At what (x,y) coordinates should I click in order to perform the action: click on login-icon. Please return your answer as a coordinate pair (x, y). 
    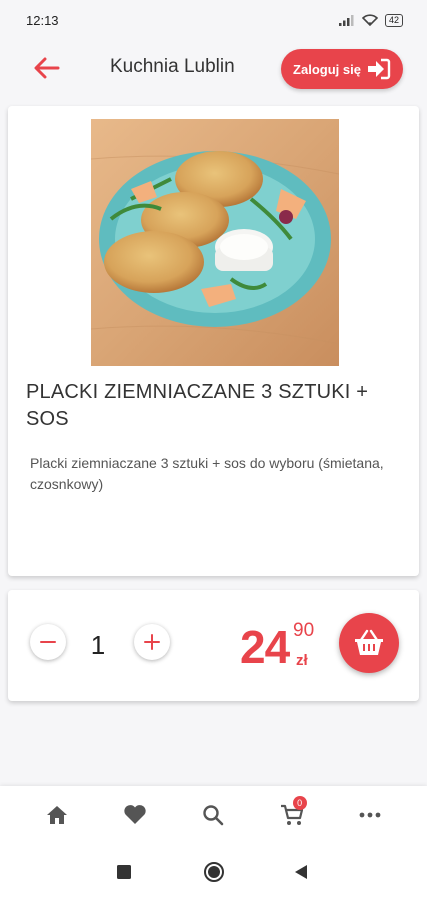
    Looking at the image, I should click on (379, 69).